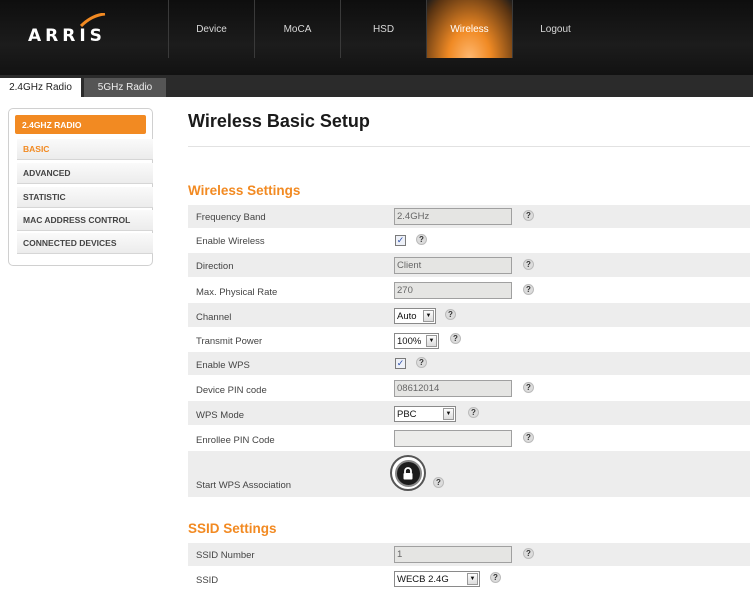 The width and height of the screenshot is (753, 594). What do you see at coordinates (244, 485) in the screenshot?
I see `start-wps-label: Start WPS Association` at bounding box center [244, 485].